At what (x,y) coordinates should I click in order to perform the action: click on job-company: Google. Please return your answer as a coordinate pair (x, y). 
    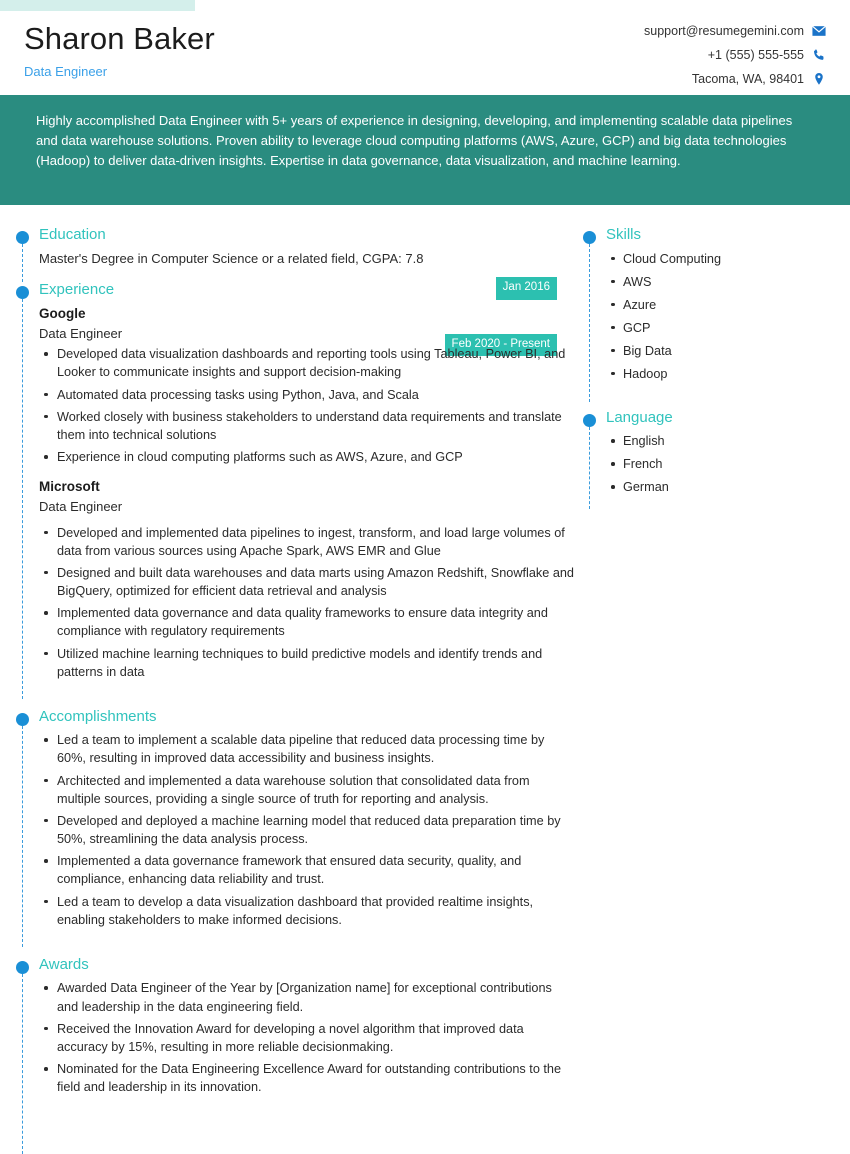
    Looking at the image, I should click on (62, 313).